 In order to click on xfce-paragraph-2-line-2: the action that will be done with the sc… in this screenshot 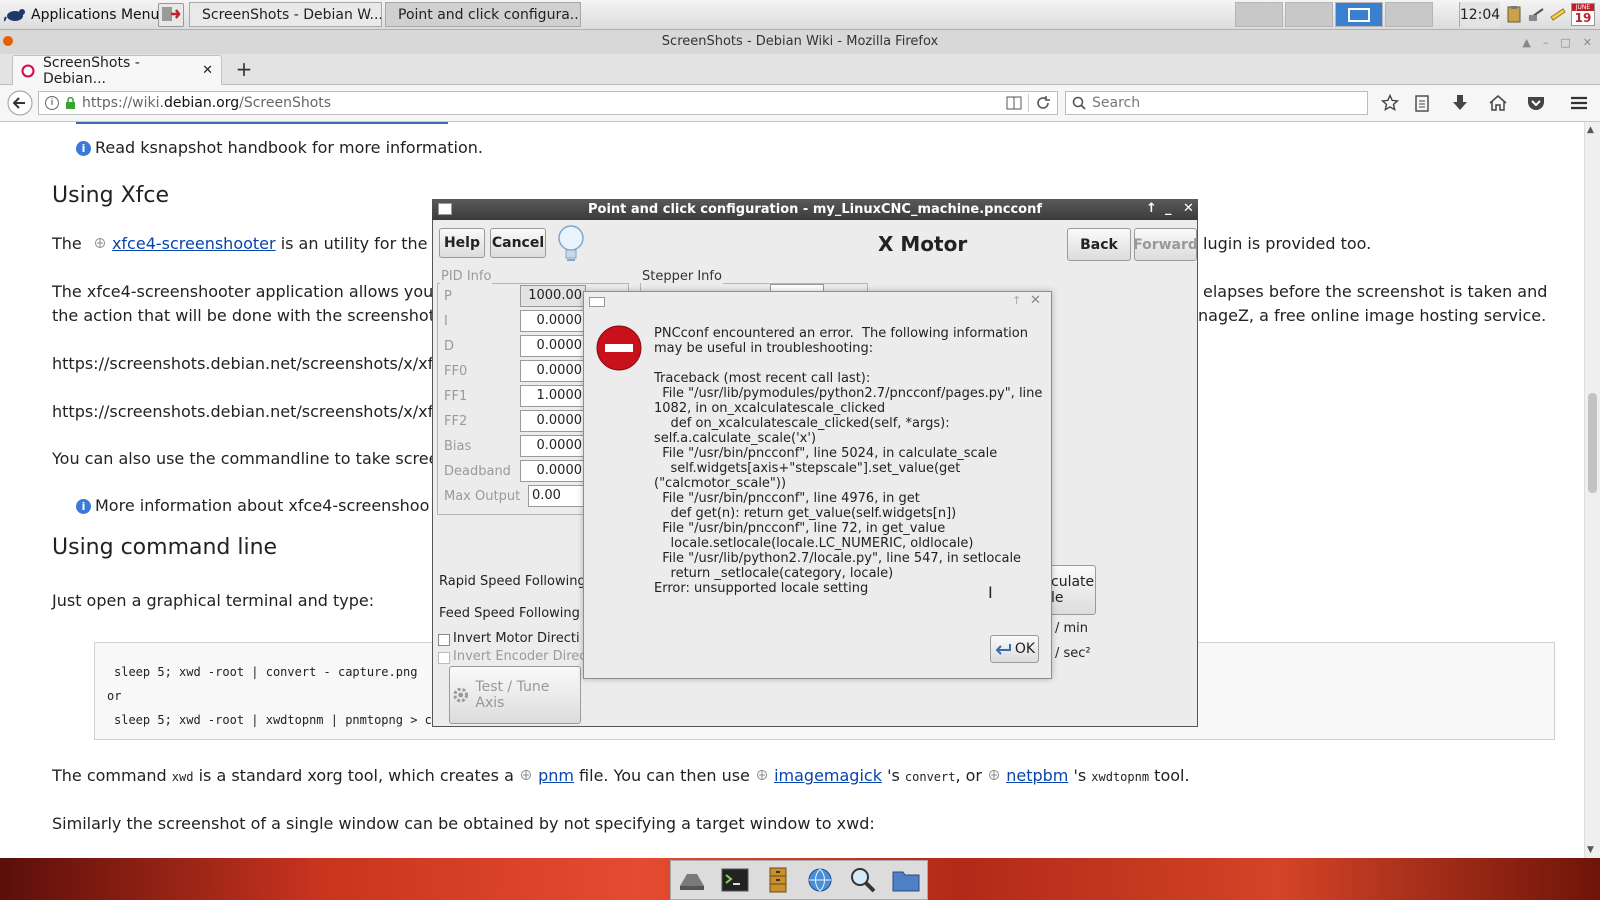, I will do `click(243, 315)`.